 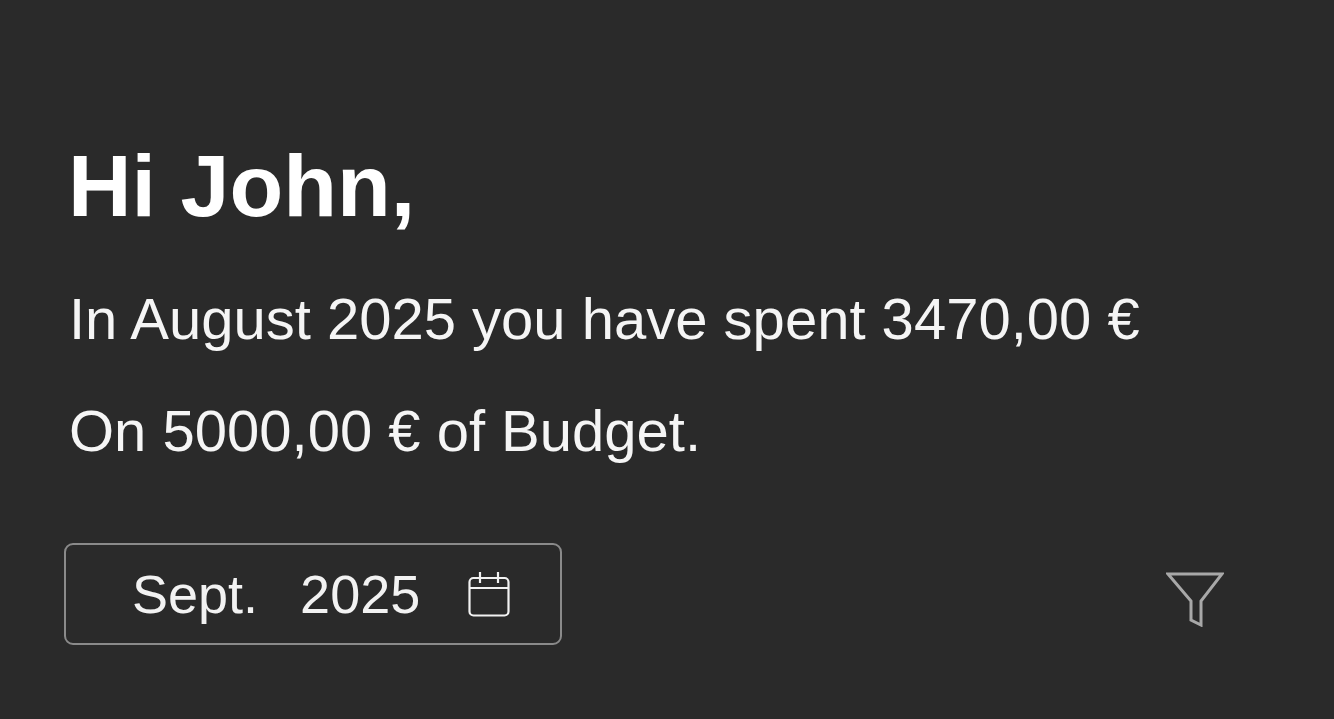 I want to click on spending-summary: In August 2025 you have spent 3470,00 €, so click(x=604, y=319).